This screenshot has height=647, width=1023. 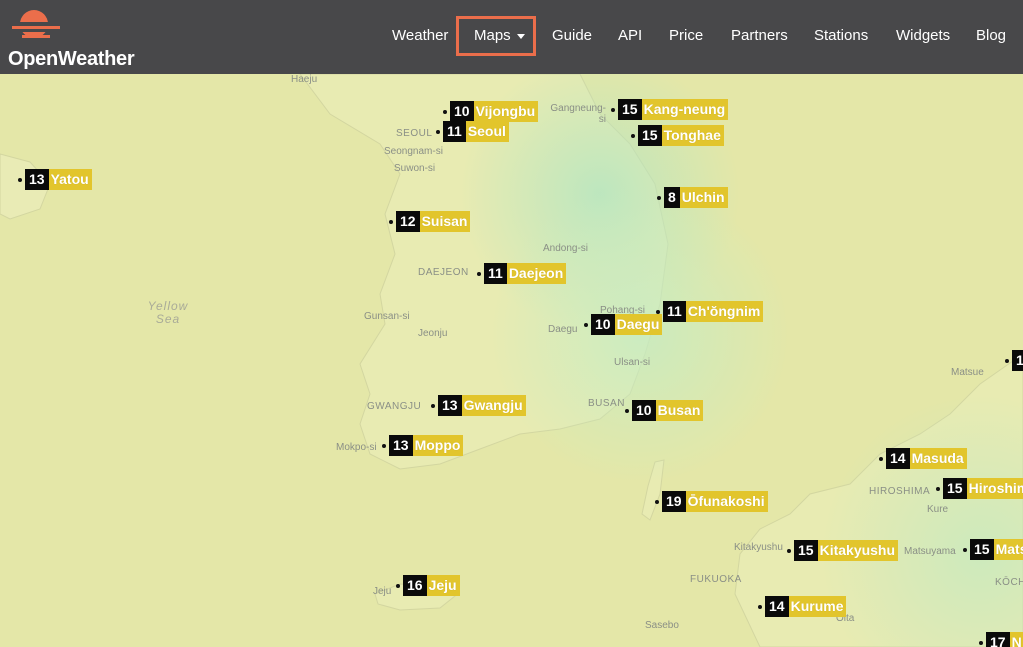 I want to click on weather-marker: 10 Vijongbu, so click(x=491, y=111).